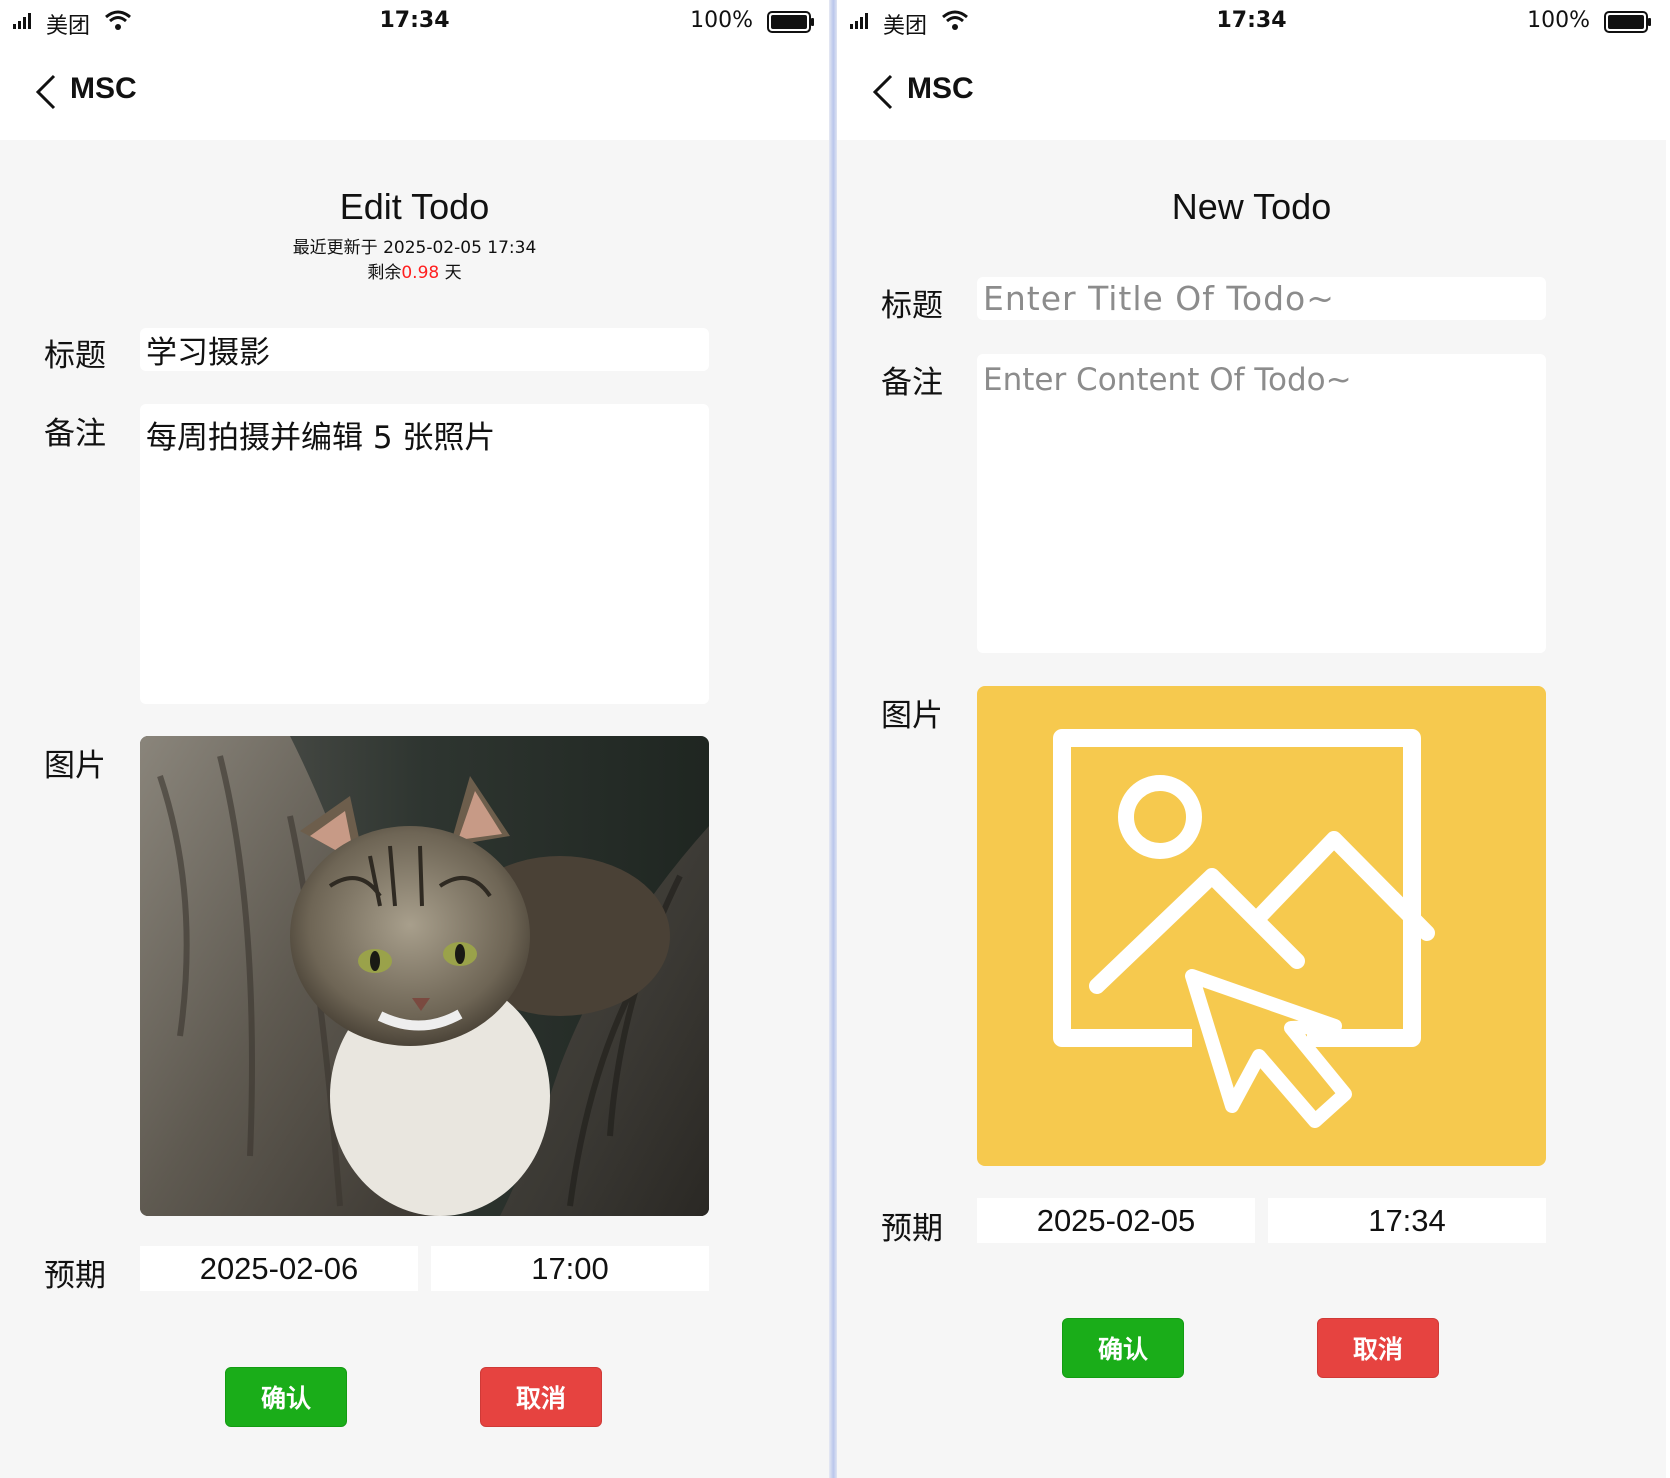 The image size is (1670, 1478). What do you see at coordinates (424, 554) in the screenshot?
I see `note-textarea: 每周拍摄并编辑 5 张照片` at bounding box center [424, 554].